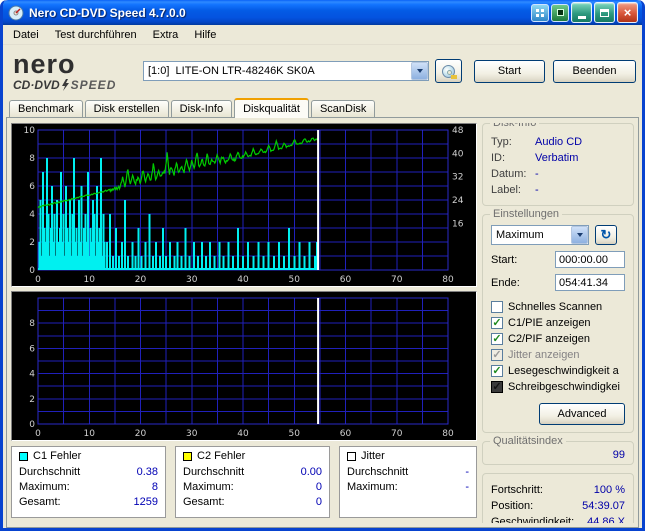  I want to click on disk-info-label: ID:, so click(498, 158).